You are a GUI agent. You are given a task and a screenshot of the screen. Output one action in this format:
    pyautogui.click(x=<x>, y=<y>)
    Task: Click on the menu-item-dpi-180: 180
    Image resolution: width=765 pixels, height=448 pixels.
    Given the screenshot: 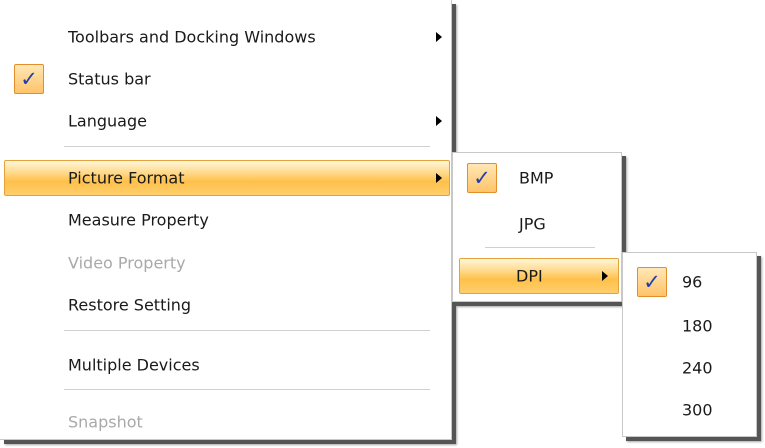 What is the action you would take?
    pyautogui.click(x=690, y=326)
    